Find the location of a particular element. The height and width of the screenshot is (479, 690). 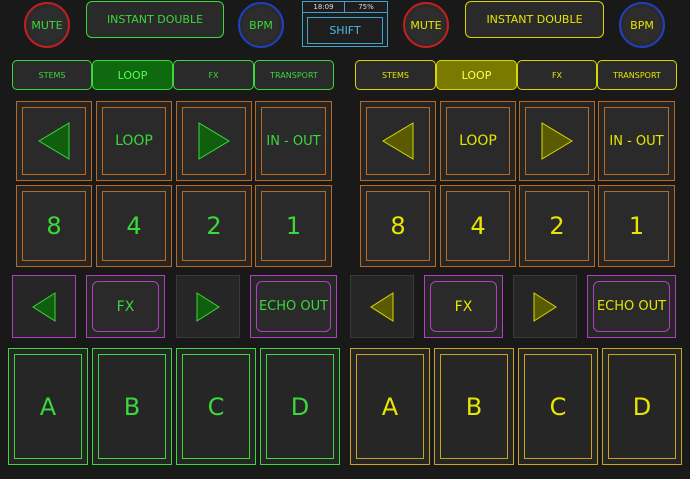

shift-label: SHIFT is located at coordinates (345, 30).